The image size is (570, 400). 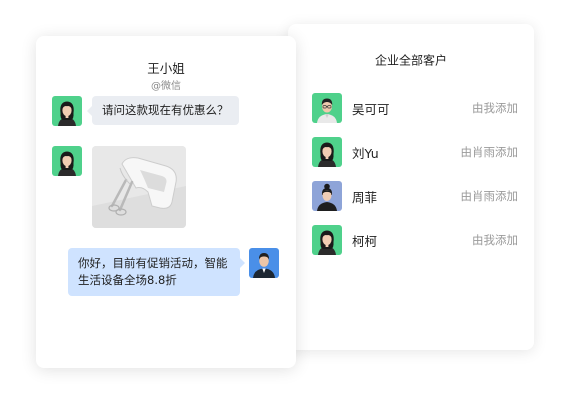 I want to click on customer-name: 吴可可, so click(x=371, y=109).